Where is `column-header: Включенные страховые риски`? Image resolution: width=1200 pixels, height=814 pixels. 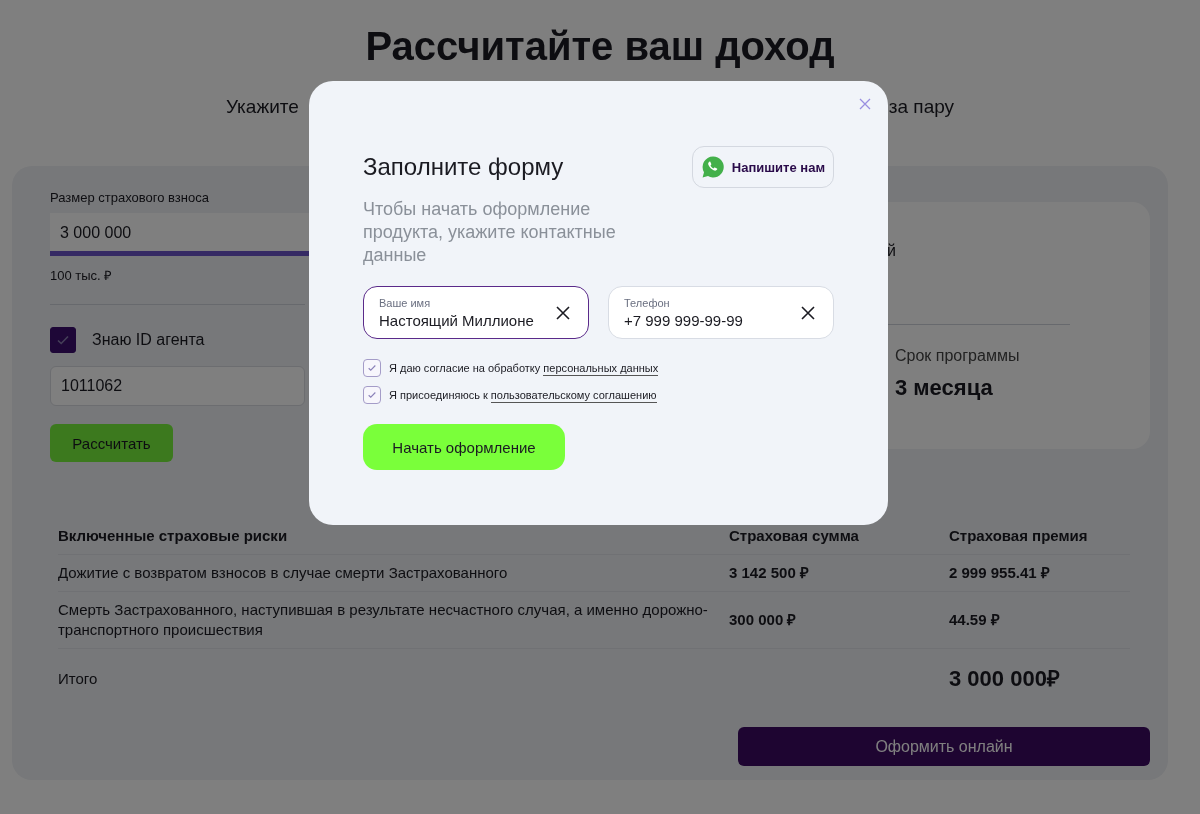 column-header: Включенные страховые риски is located at coordinates (173, 536).